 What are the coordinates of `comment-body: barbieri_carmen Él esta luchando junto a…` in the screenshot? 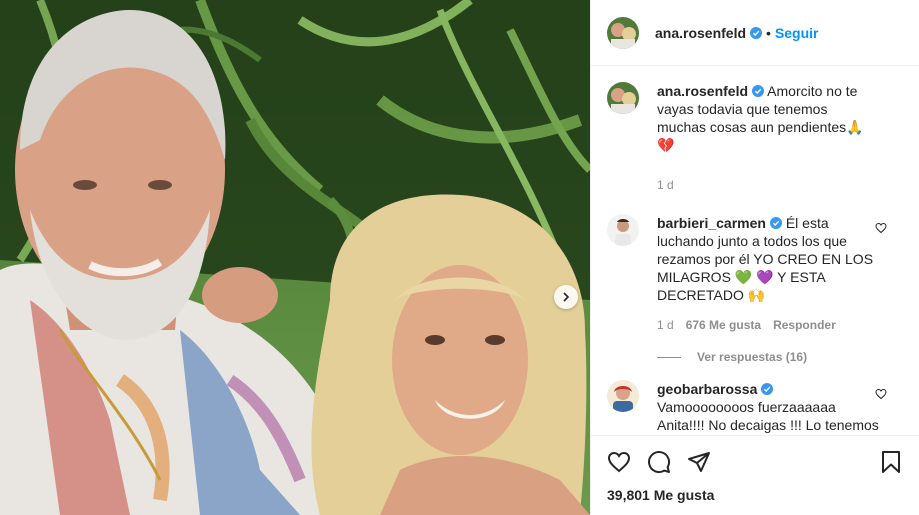 It's located at (780, 274).